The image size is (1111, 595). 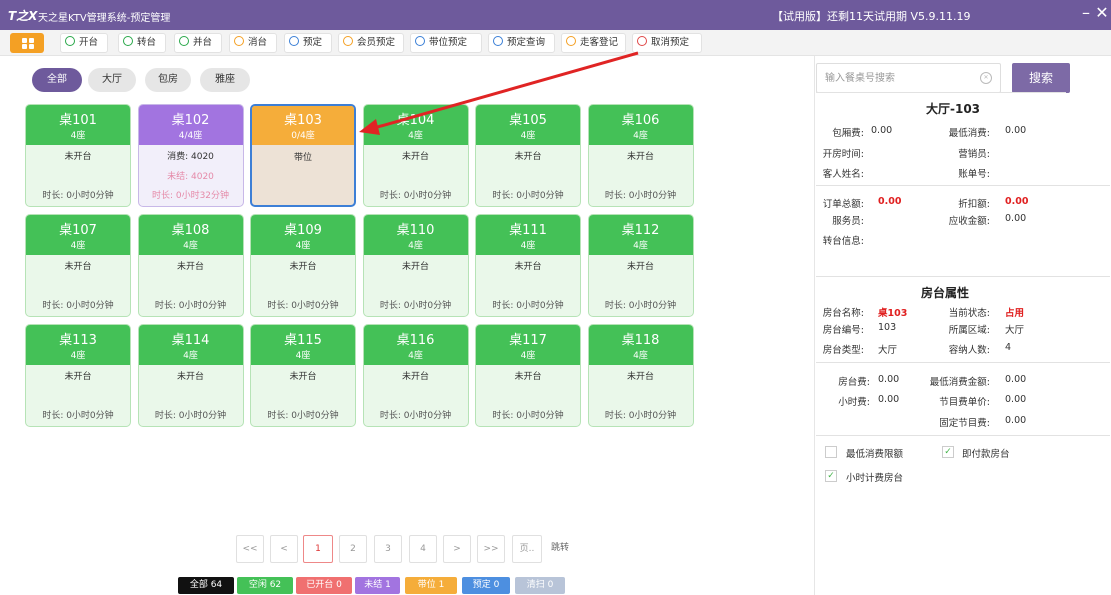 I want to click on page-4-button: 4, so click(x=423, y=549).